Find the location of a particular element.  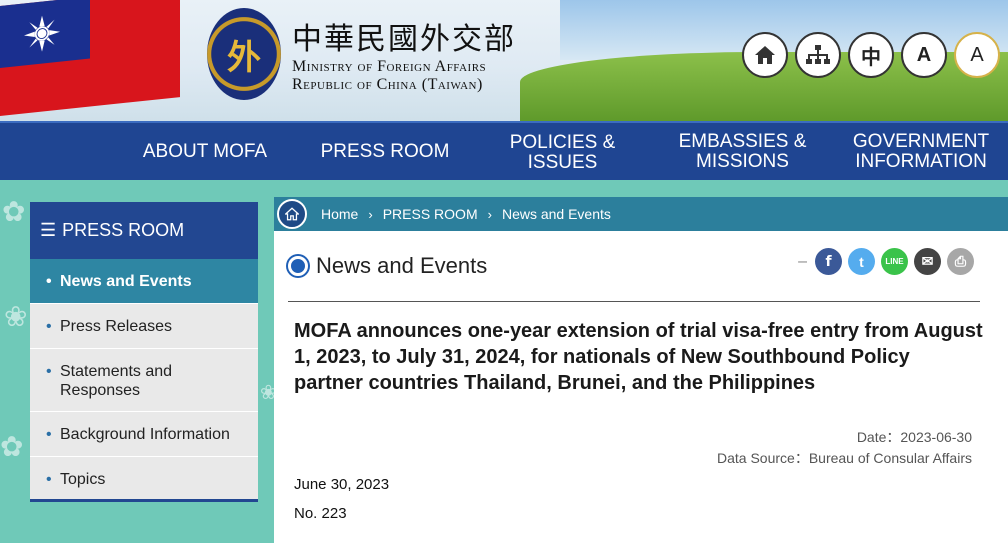

article-body-number: No. 223 is located at coordinates (320, 513).